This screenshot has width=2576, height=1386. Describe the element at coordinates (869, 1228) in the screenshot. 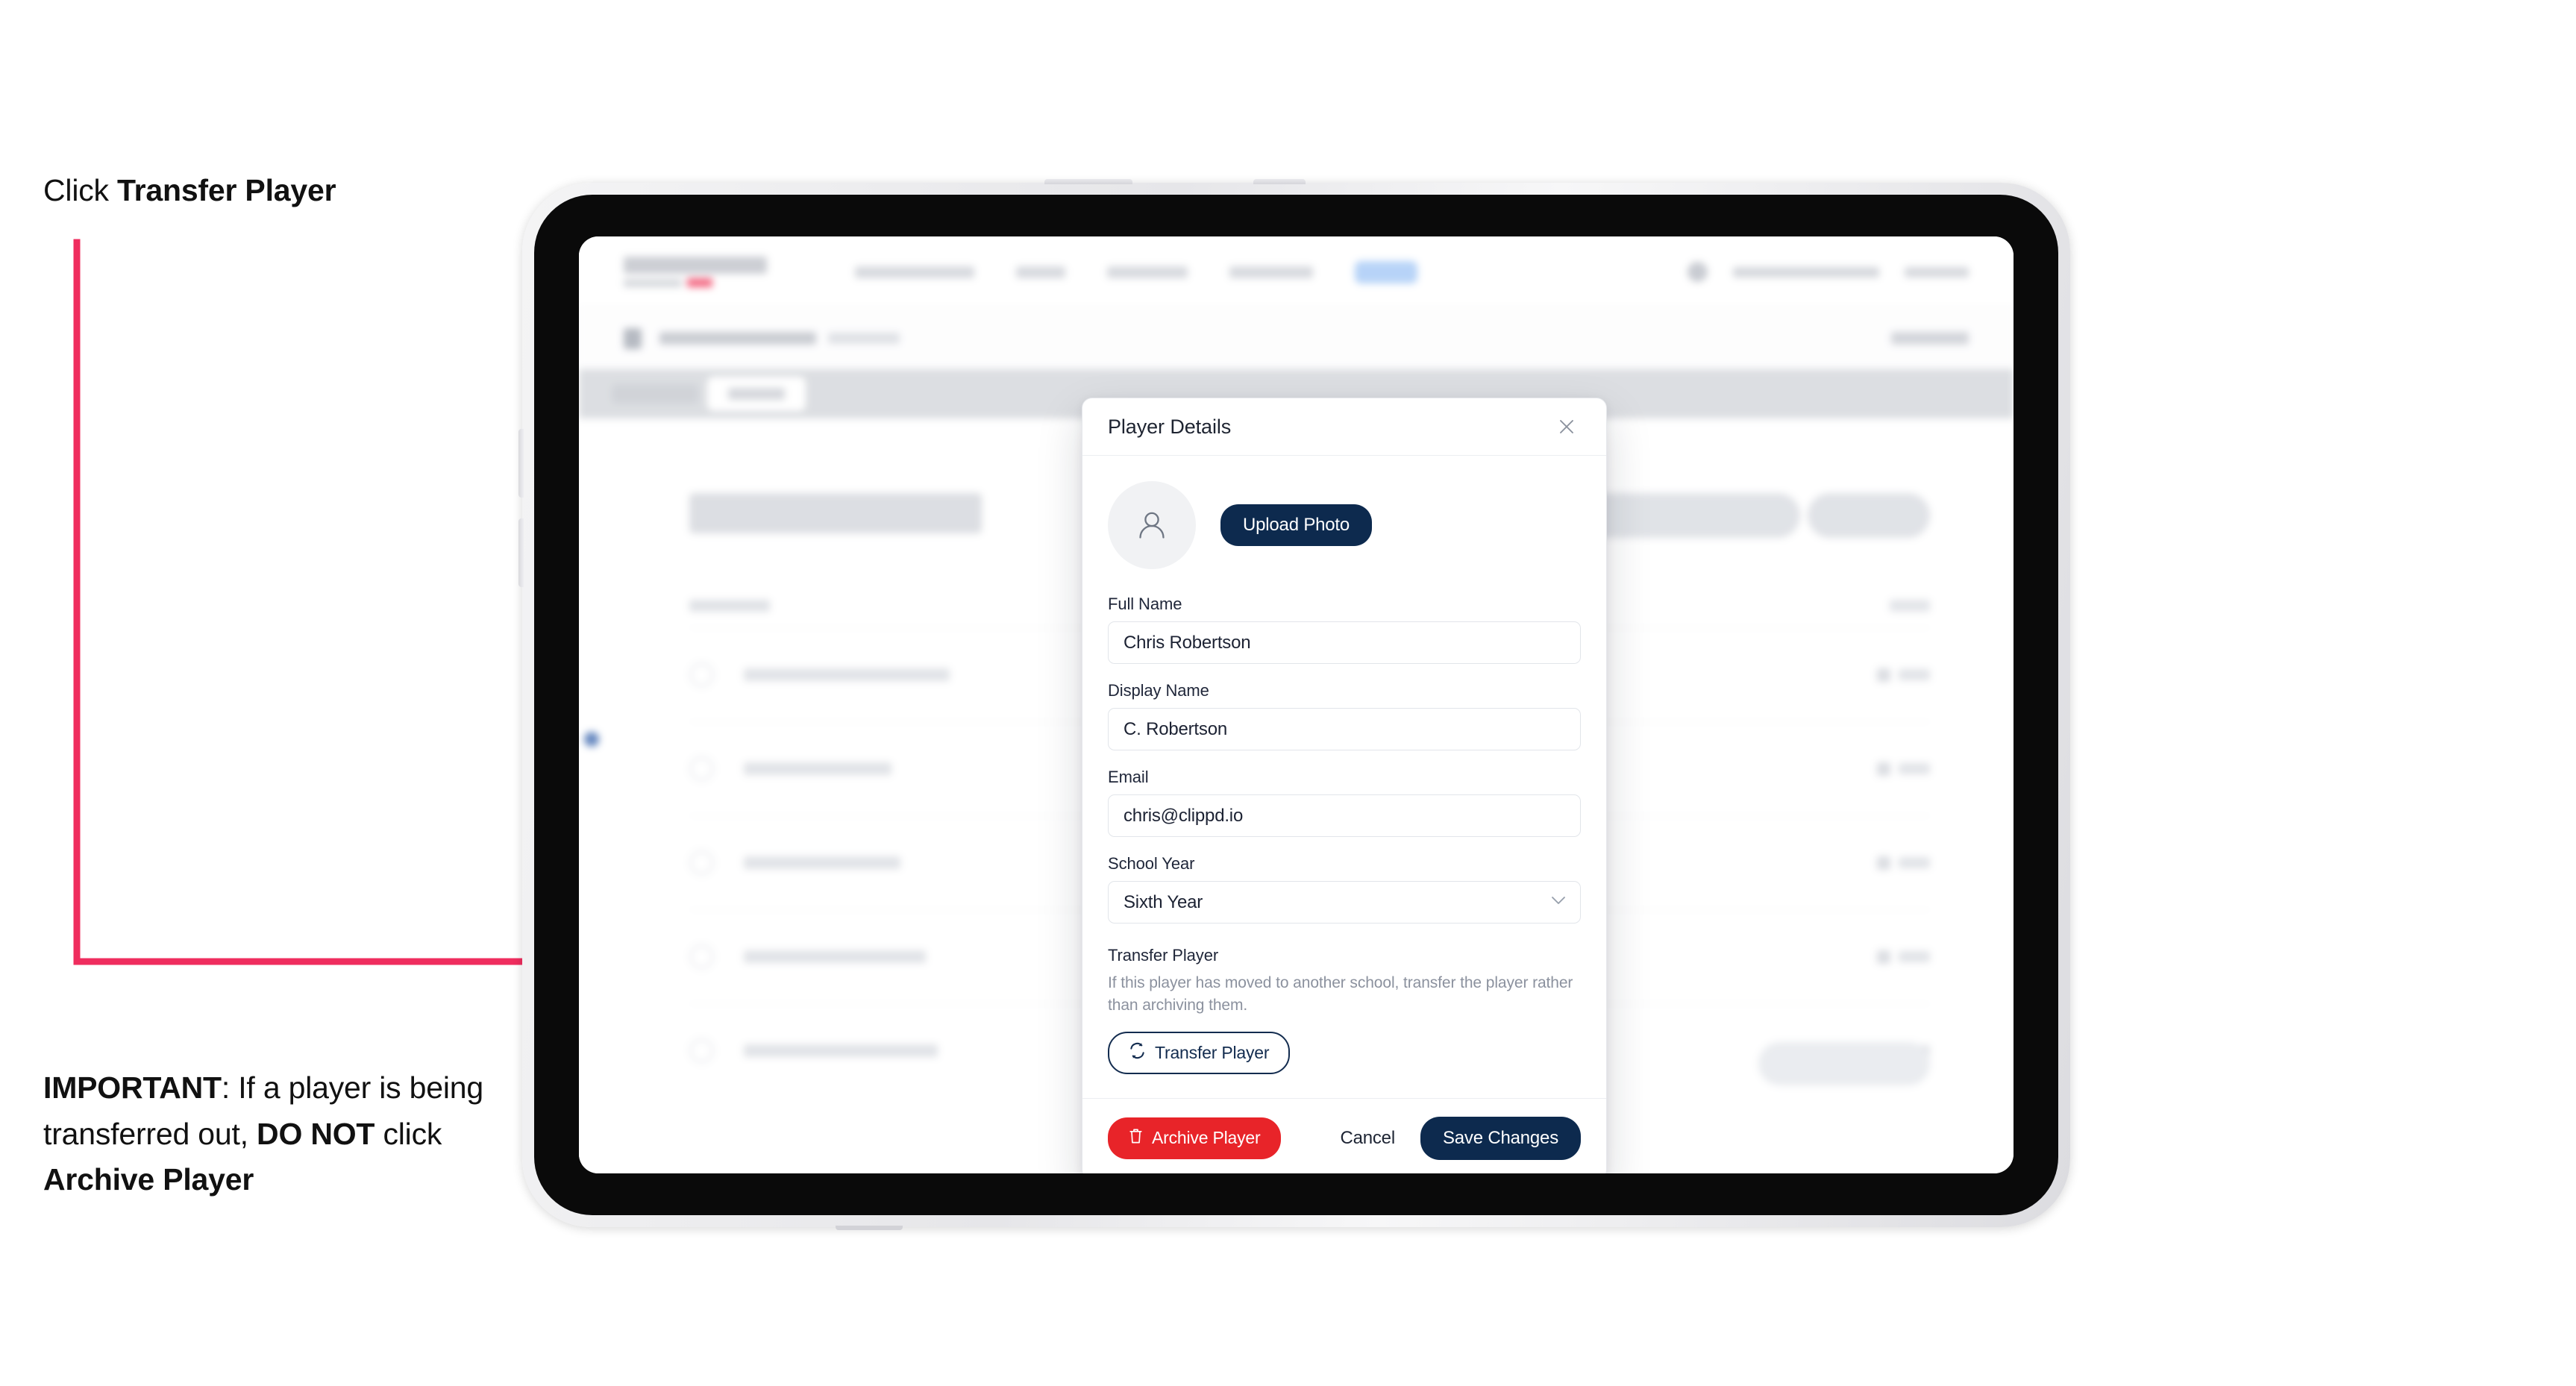

I see `bottom-connector` at that location.